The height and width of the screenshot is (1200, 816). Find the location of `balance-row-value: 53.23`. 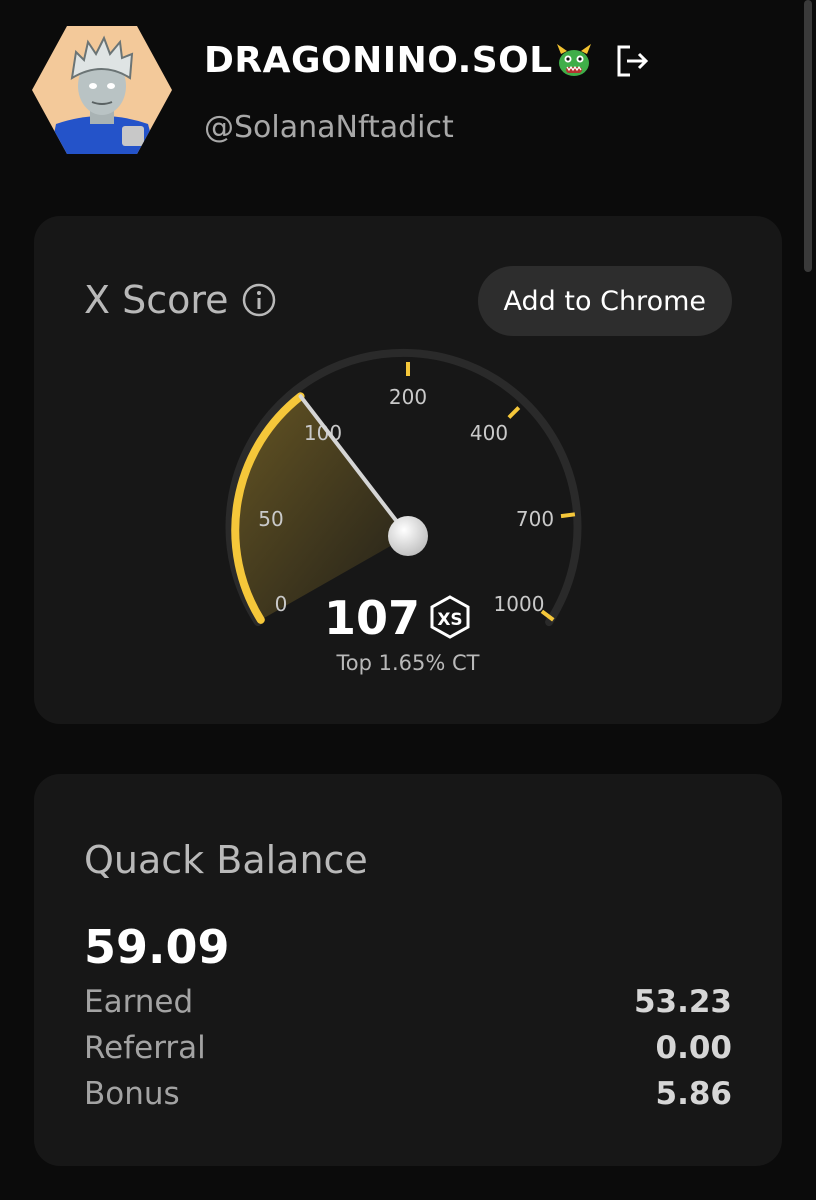

balance-row-value: 53.23 is located at coordinates (682, 1002).